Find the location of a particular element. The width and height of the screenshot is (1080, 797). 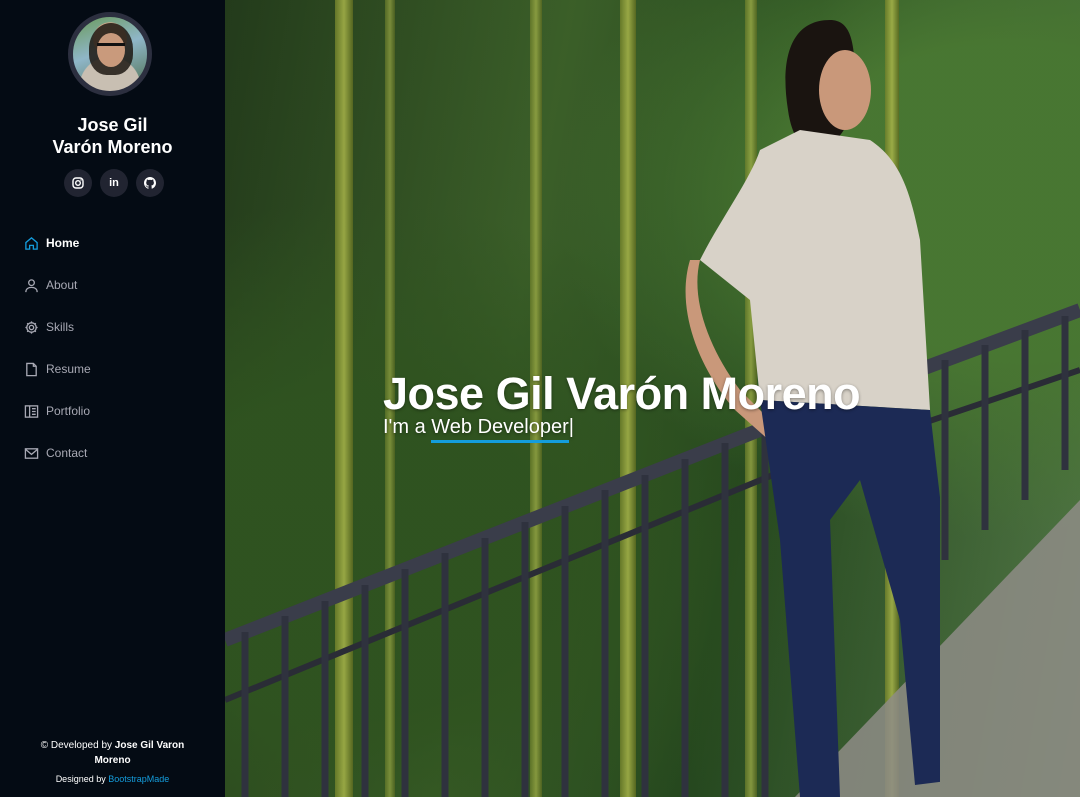

nav-item-home: Home is located at coordinates (112, 243).